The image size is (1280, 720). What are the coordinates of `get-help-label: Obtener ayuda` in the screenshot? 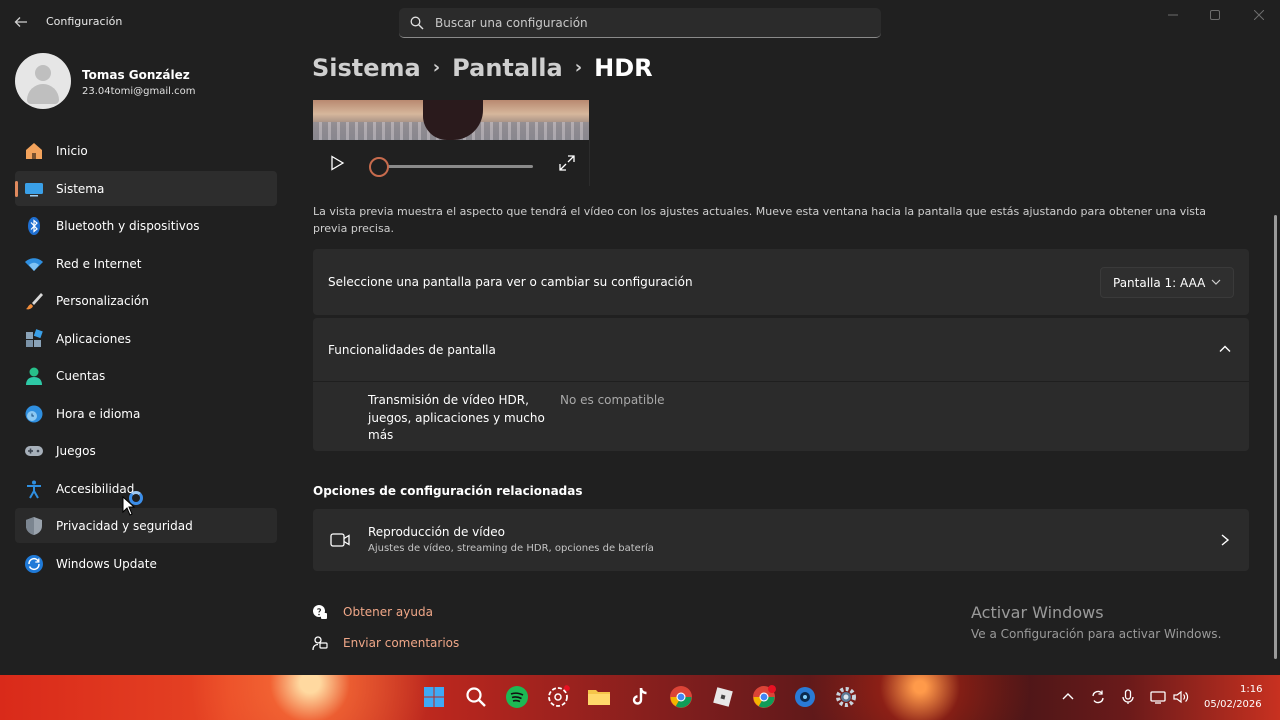 It's located at (388, 612).